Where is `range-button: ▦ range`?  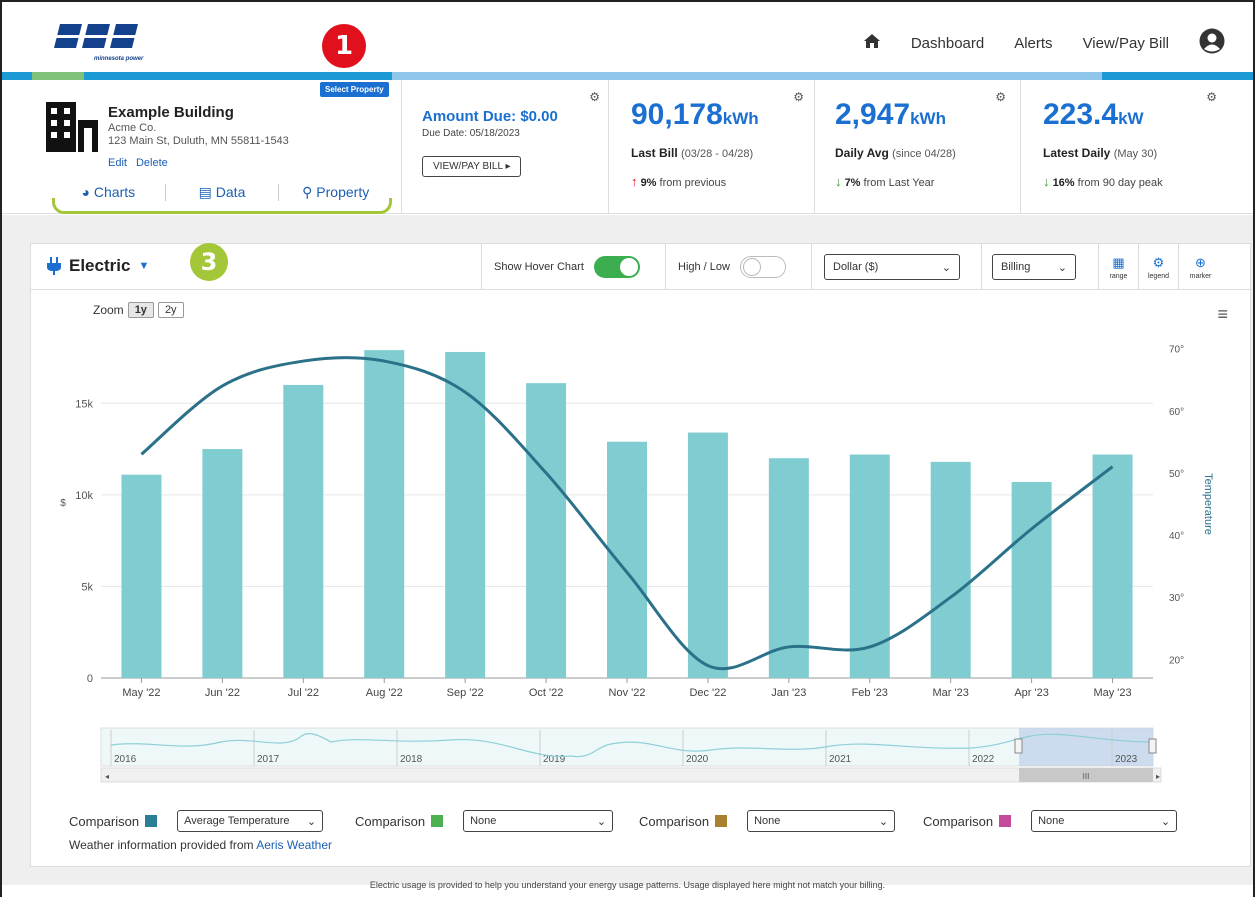 range-button: ▦ range is located at coordinates (1118, 267).